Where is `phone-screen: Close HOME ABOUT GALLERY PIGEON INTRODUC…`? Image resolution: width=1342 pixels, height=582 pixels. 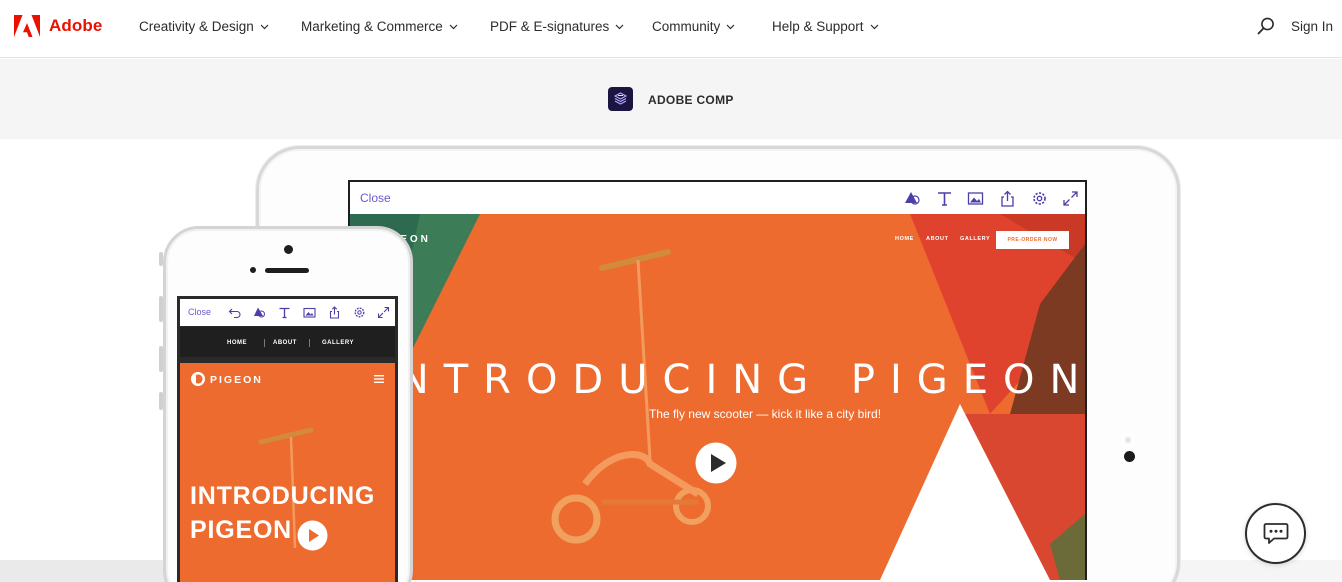
phone-screen: Close HOME ABOUT GALLERY PIGEON INTRODUC… is located at coordinates (287, 439).